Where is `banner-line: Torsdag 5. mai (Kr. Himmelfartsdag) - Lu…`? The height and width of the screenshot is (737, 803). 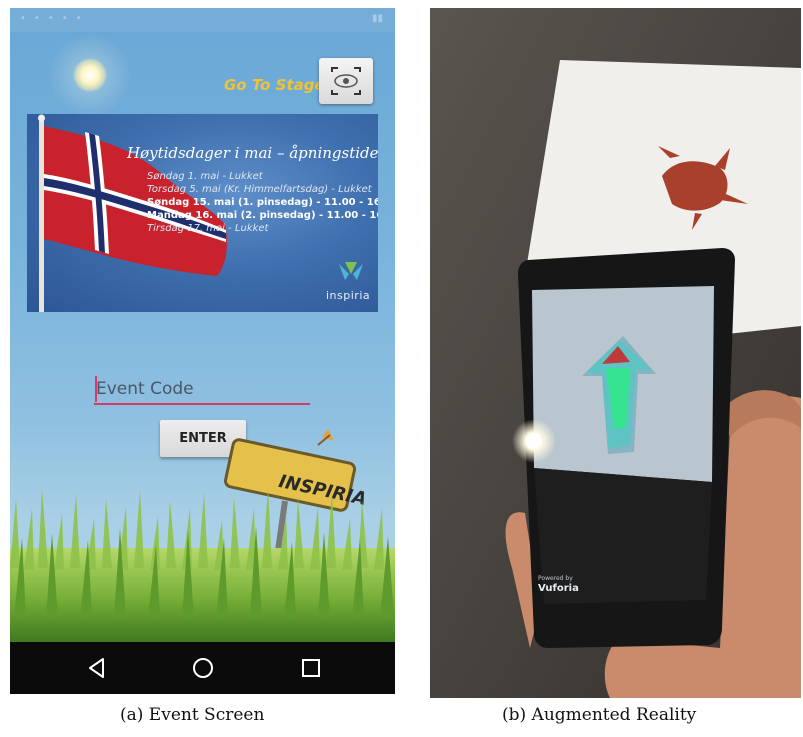
banner-line: Torsdag 5. mai (Kr. Himmelfartsdag) - Lu… is located at coordinates (259, 189).